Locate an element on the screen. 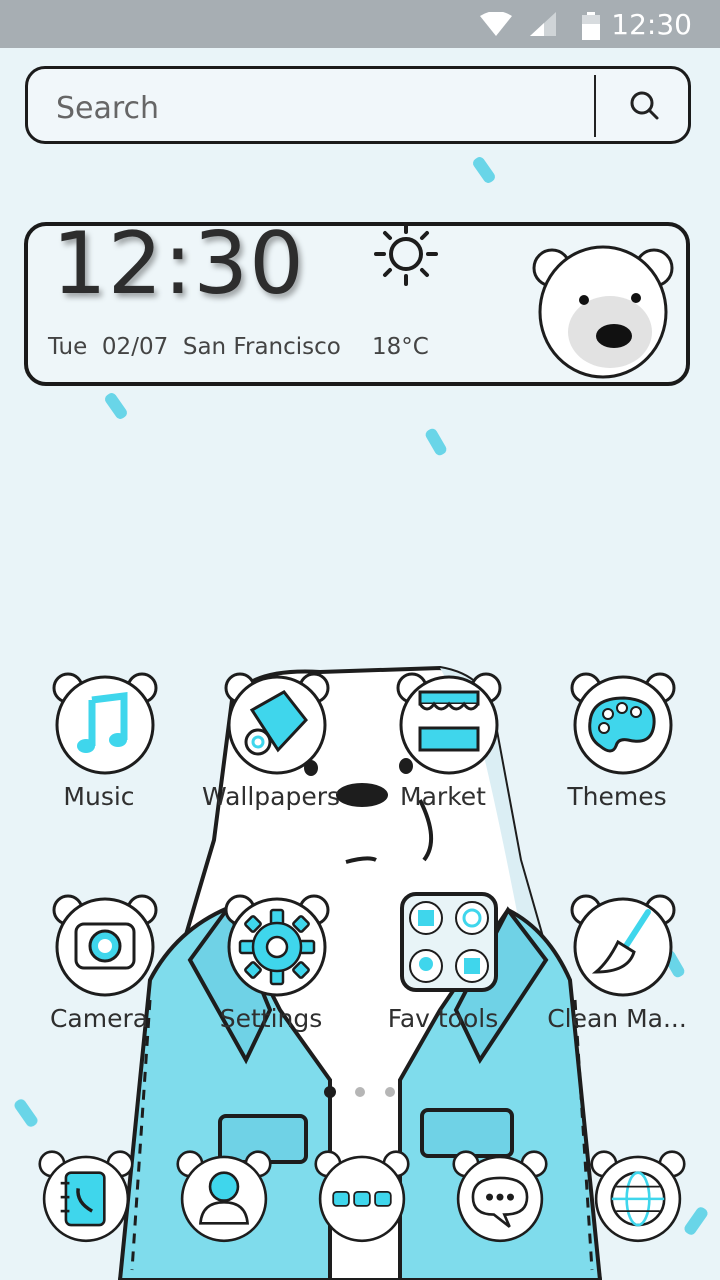  status-bar: 12:30 is located at coordinates (360, 24).